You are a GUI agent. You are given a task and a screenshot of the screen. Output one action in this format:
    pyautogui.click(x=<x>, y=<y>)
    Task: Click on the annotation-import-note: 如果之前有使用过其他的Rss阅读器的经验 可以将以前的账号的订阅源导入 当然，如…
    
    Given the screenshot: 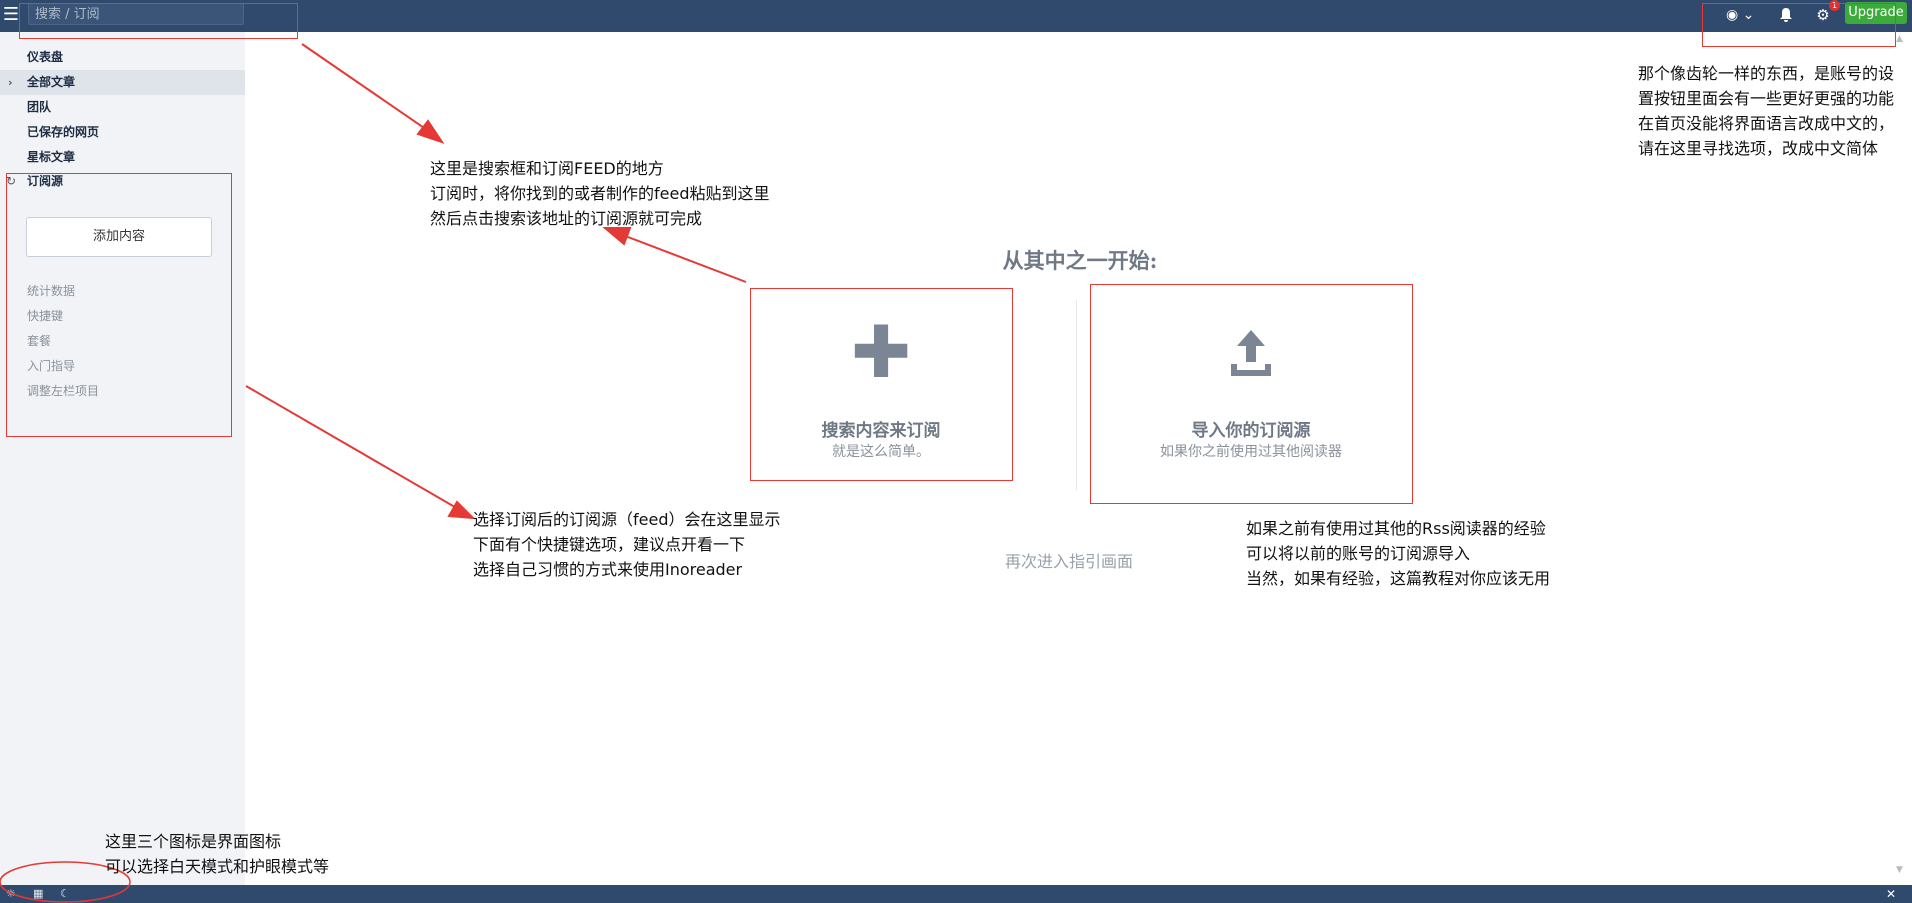 What is the action you would take?
    pyautogui.click(x=1398, y=553)
    